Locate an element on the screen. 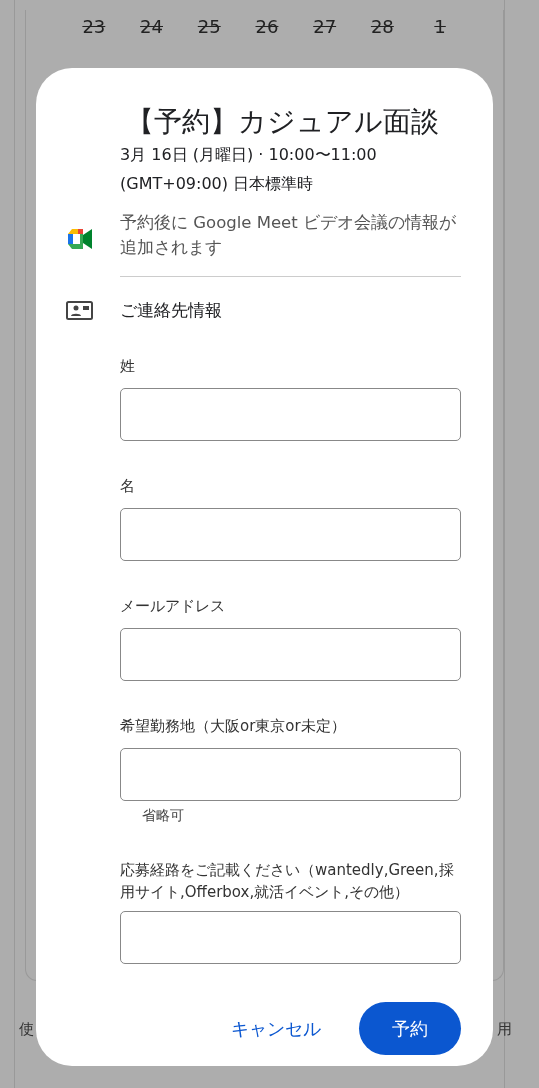 The height and width of the screenshot is (1088, 539). meet-note: 予約後に Google Meet ビデオ会議の情報が追加されます is located at coordinates (288, 235).